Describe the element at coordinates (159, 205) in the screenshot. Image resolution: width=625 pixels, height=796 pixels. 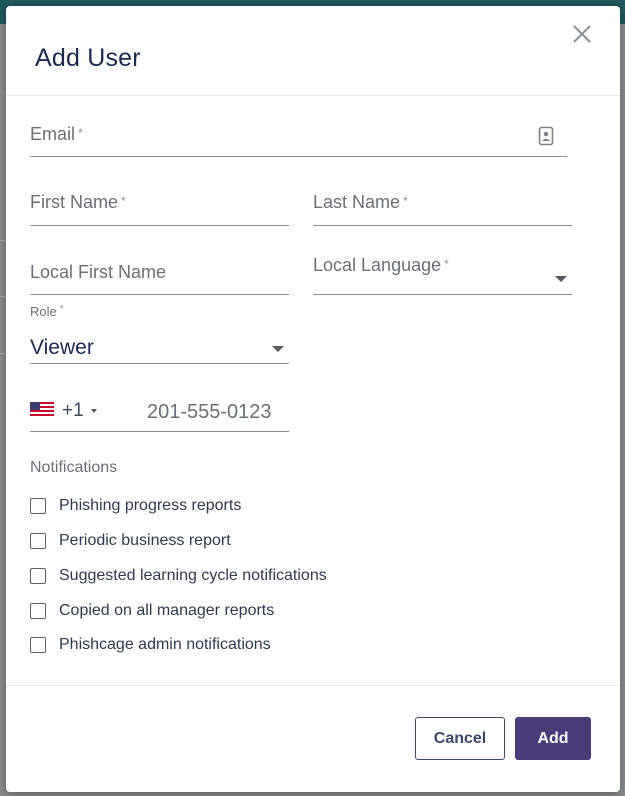
I see `first-name-field: First Name *` at that location.